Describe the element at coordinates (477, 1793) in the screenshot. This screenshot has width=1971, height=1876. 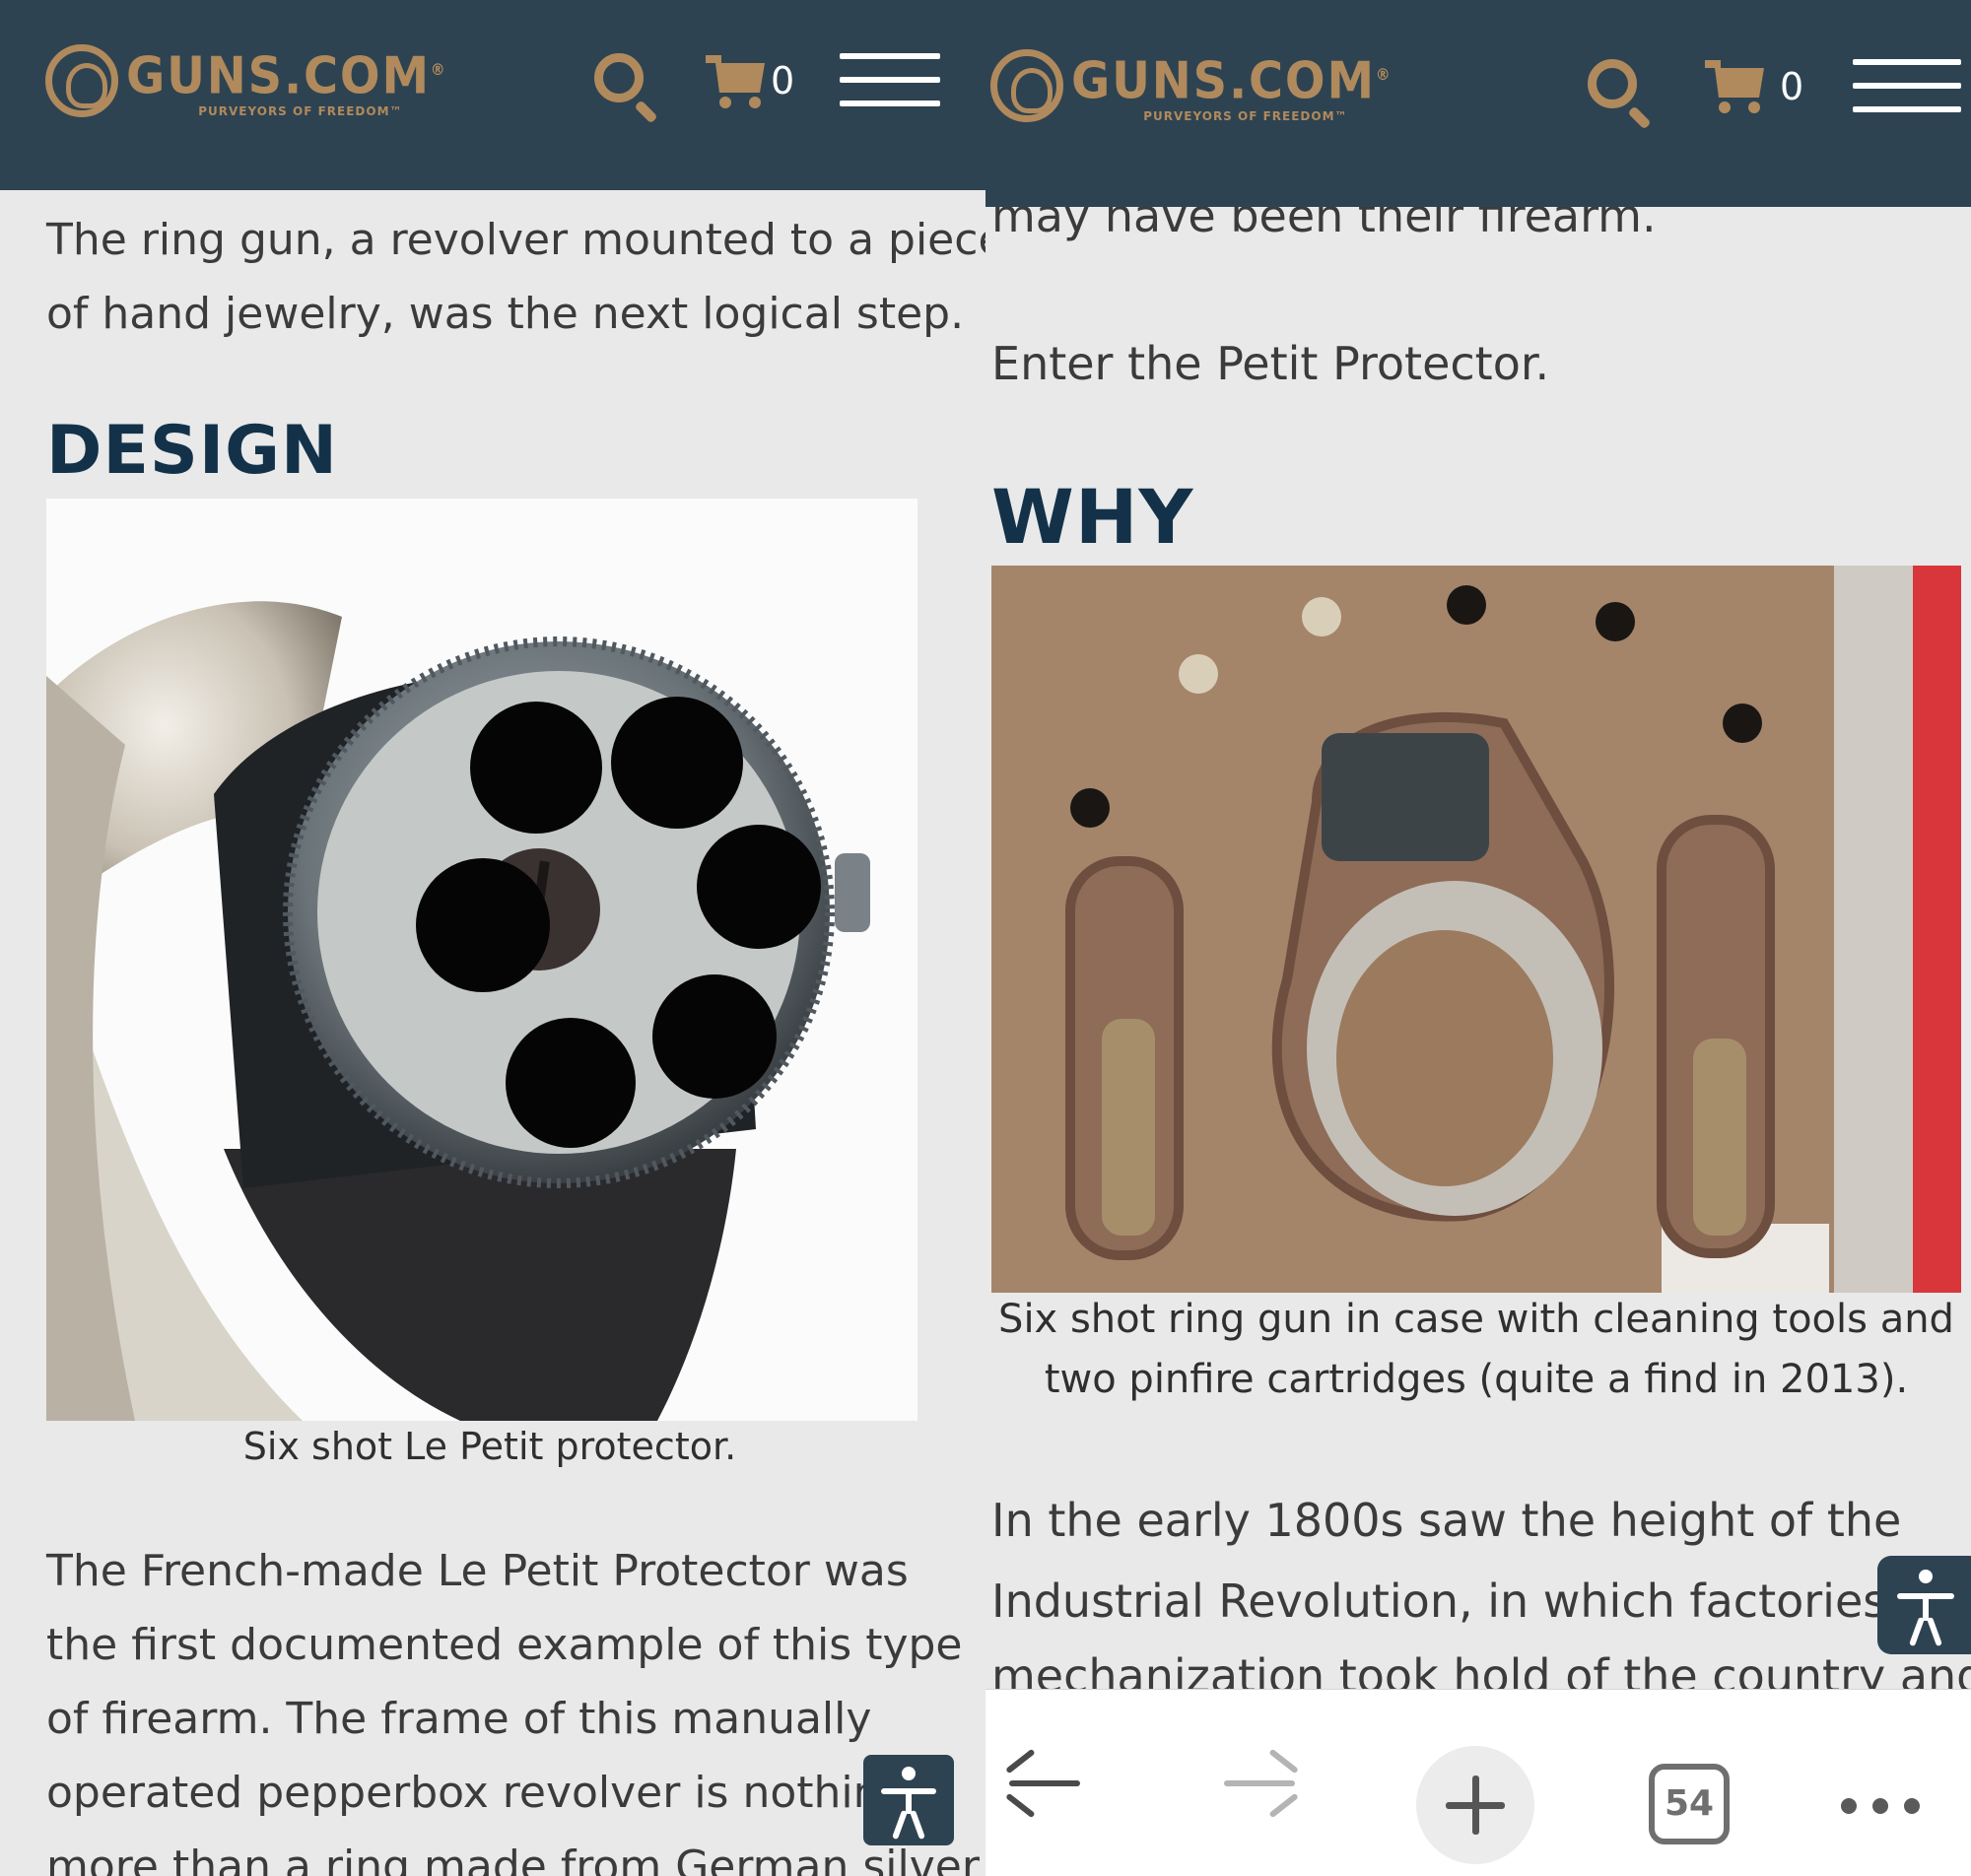
I see `paragraph-line: operated pepperbox revolver is nothing` at that location.